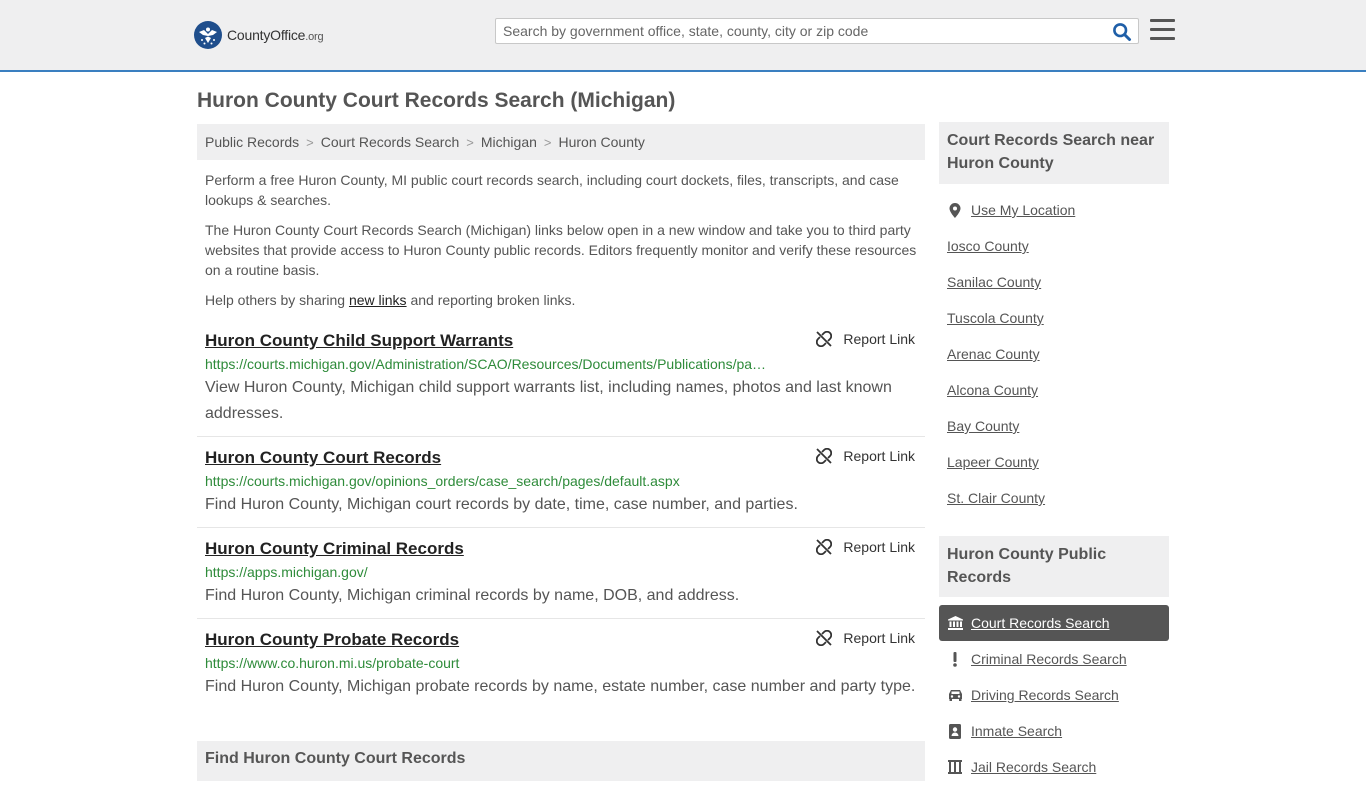 Image resolution: width=1366 pixels, height=785 pixels. I want to click on record-url: https://apps.michigan.gov/, so click(491, 572).